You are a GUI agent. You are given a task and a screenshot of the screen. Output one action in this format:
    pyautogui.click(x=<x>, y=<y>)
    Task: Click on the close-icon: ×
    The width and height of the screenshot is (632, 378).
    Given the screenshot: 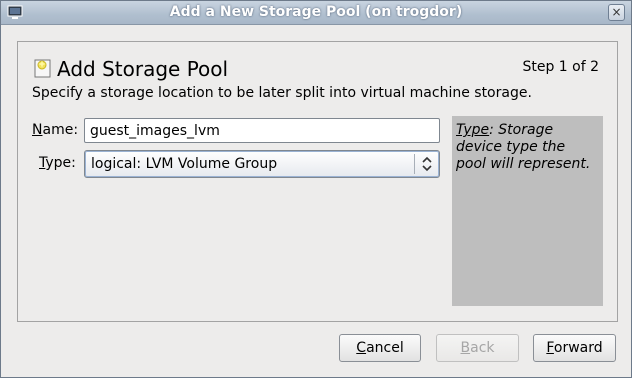 What is the action you would take?
    pyautogui.click(x=616, y=12)
    